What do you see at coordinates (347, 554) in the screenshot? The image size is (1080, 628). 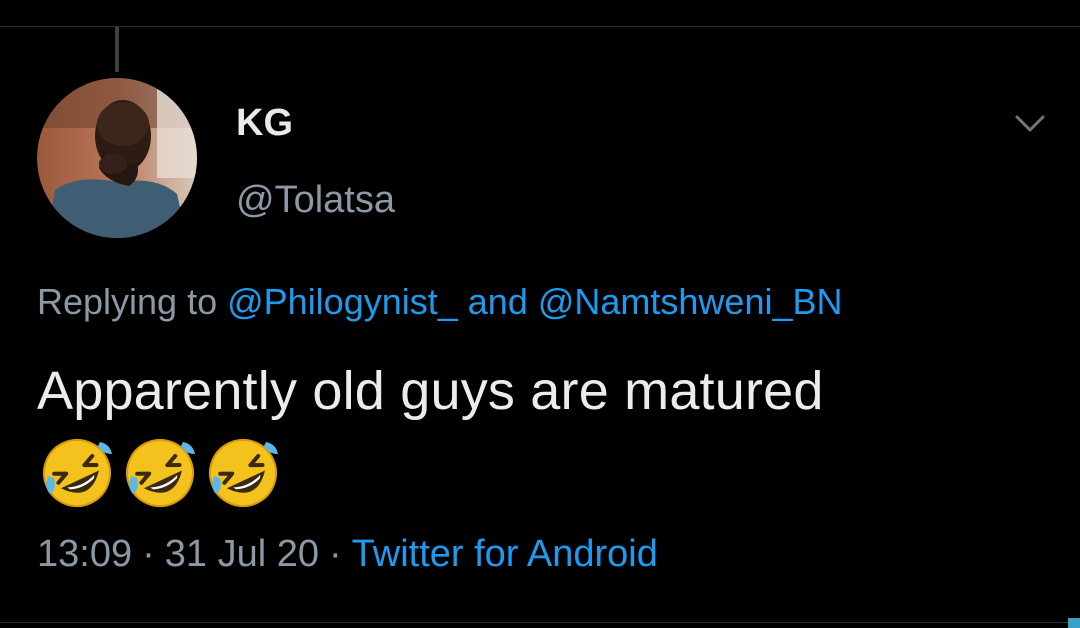 I see `tweet-metadata: 13:09 · 31 Jul 20 · Twitter for Android` at bounding box center [347, 554].